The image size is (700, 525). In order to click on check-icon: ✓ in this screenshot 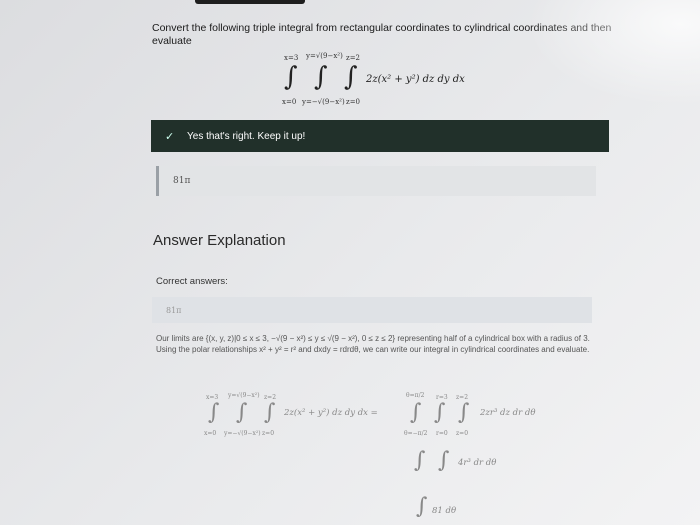, I will do `click(170, 136)`.